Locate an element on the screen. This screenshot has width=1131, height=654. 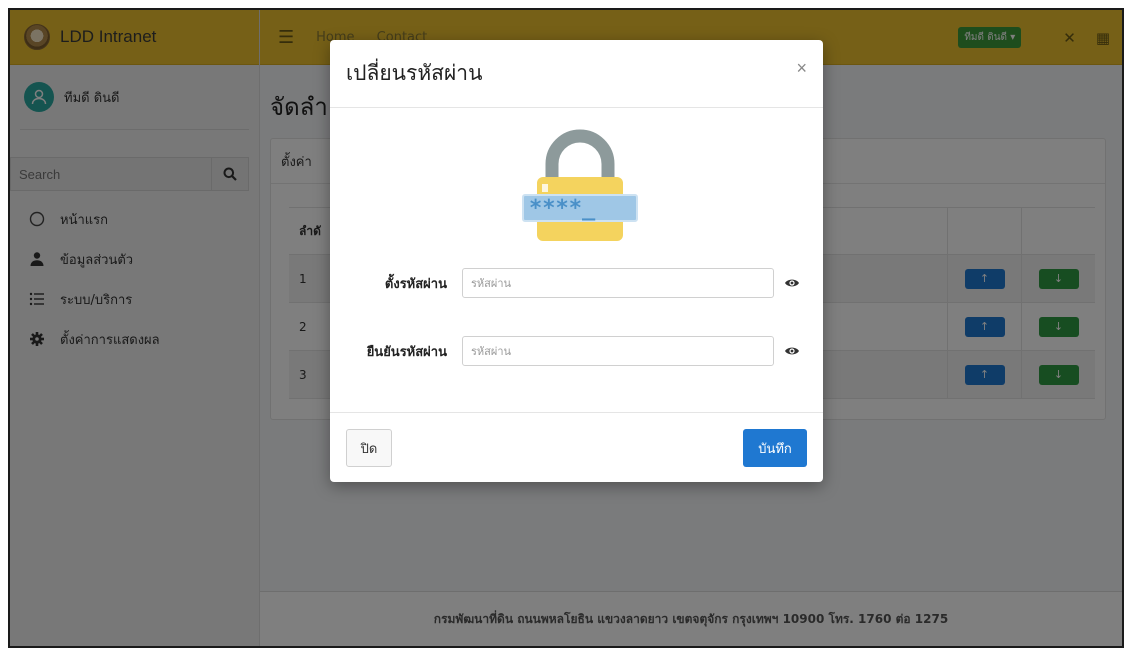
new-password-input: รหัสผ่าน is located at coordinates (618, 283).